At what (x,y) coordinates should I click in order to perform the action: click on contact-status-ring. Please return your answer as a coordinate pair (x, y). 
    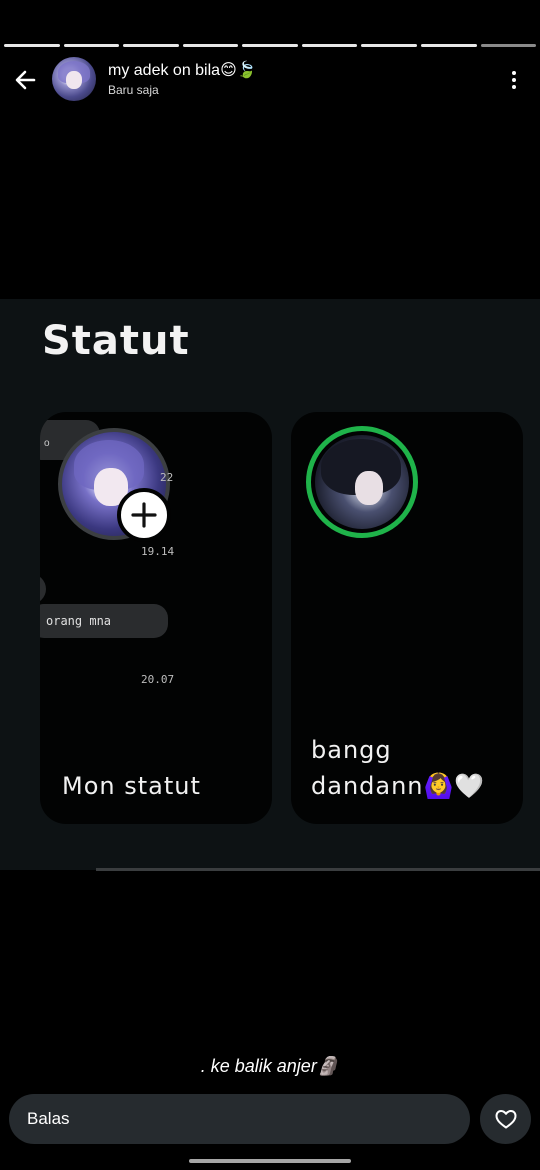
    Looking at the image, I should click on (362, 482).